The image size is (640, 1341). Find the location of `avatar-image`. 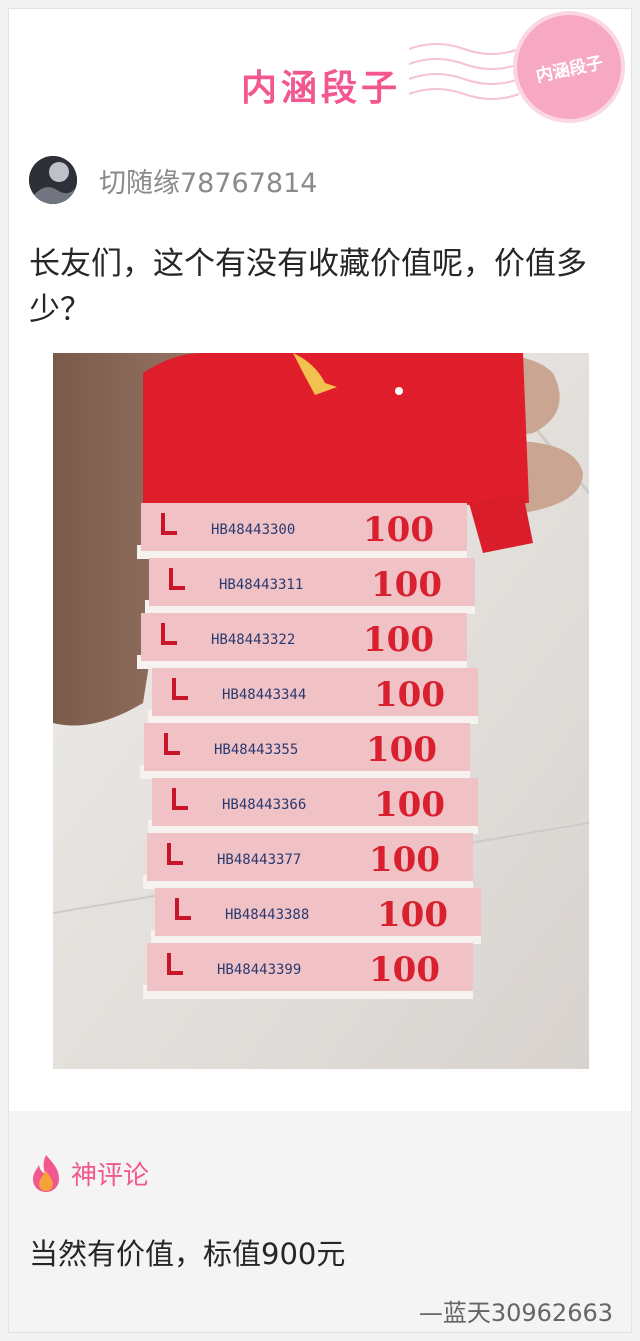

avatar-image is located at coordinates (53, 180).